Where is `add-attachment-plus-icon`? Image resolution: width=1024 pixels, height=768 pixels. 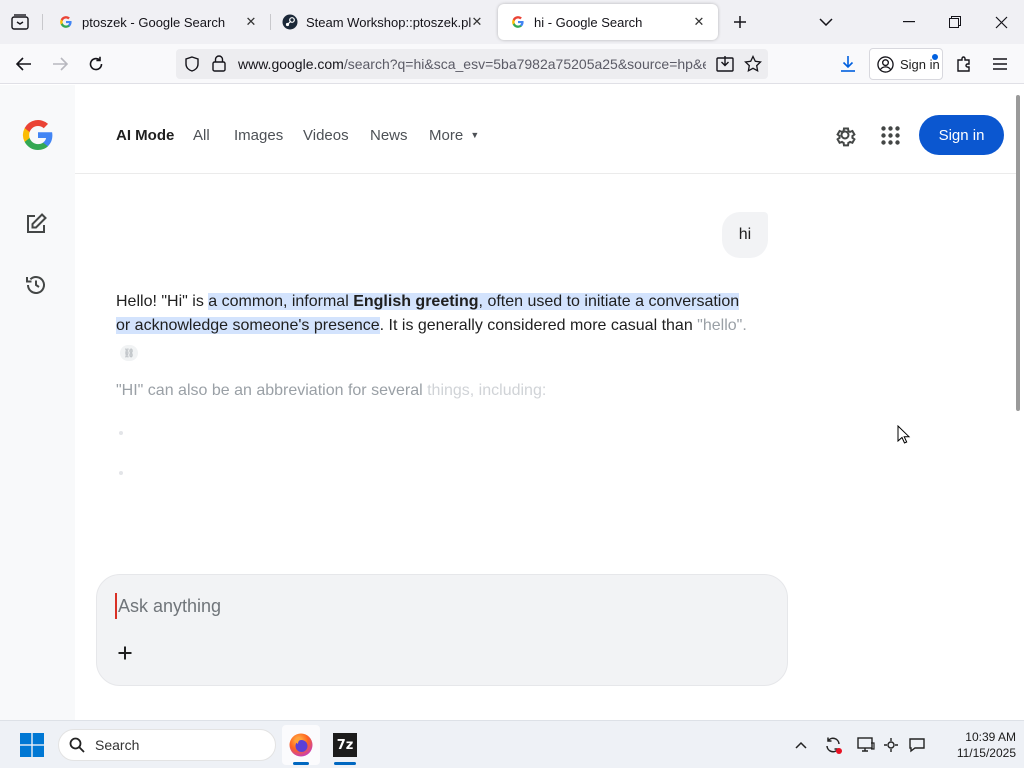
add-attachment-plus-icon is located at coordinates (125, 655).